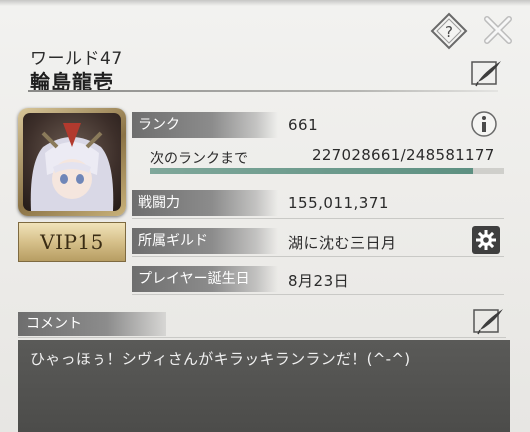  What do you see at coordinates (262, 337) in the screenshot?
I see `comment-divider` at bounding box center [262, 337].